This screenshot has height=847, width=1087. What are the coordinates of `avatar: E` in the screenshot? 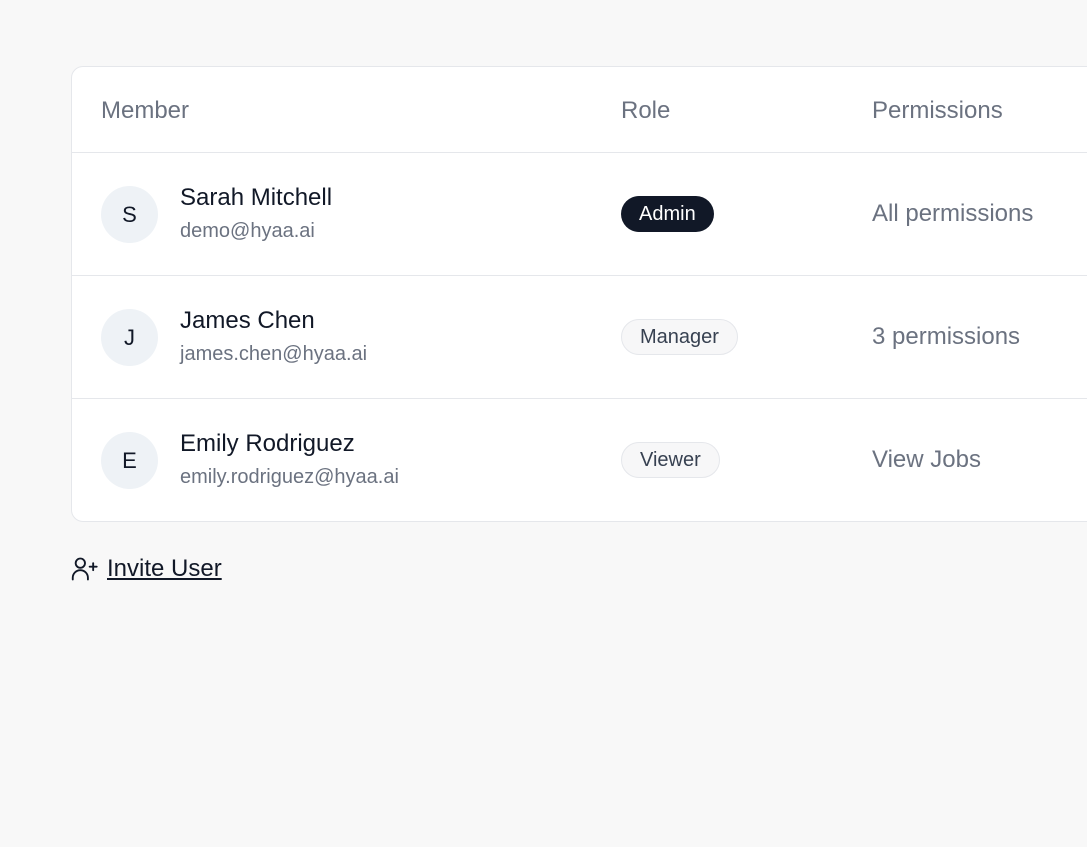 It's located at (129, 460).